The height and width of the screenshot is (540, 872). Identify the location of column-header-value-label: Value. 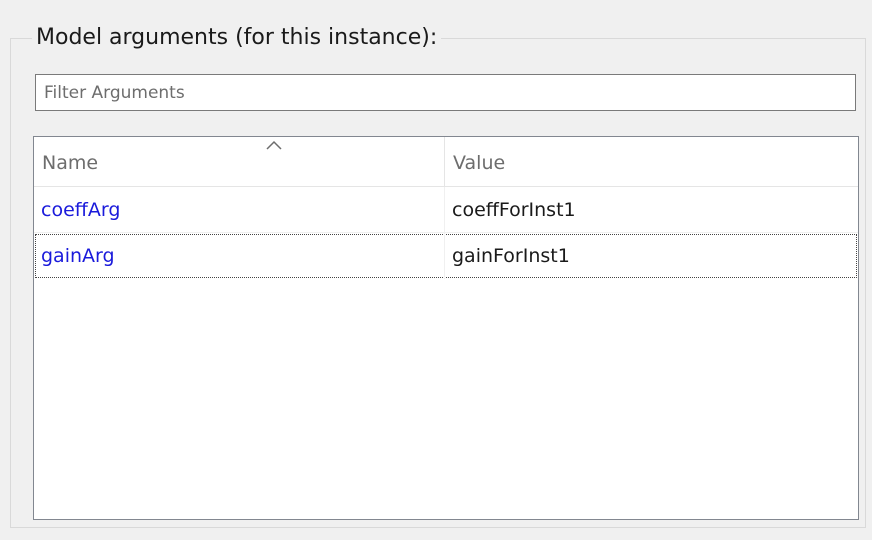
(479, 163).